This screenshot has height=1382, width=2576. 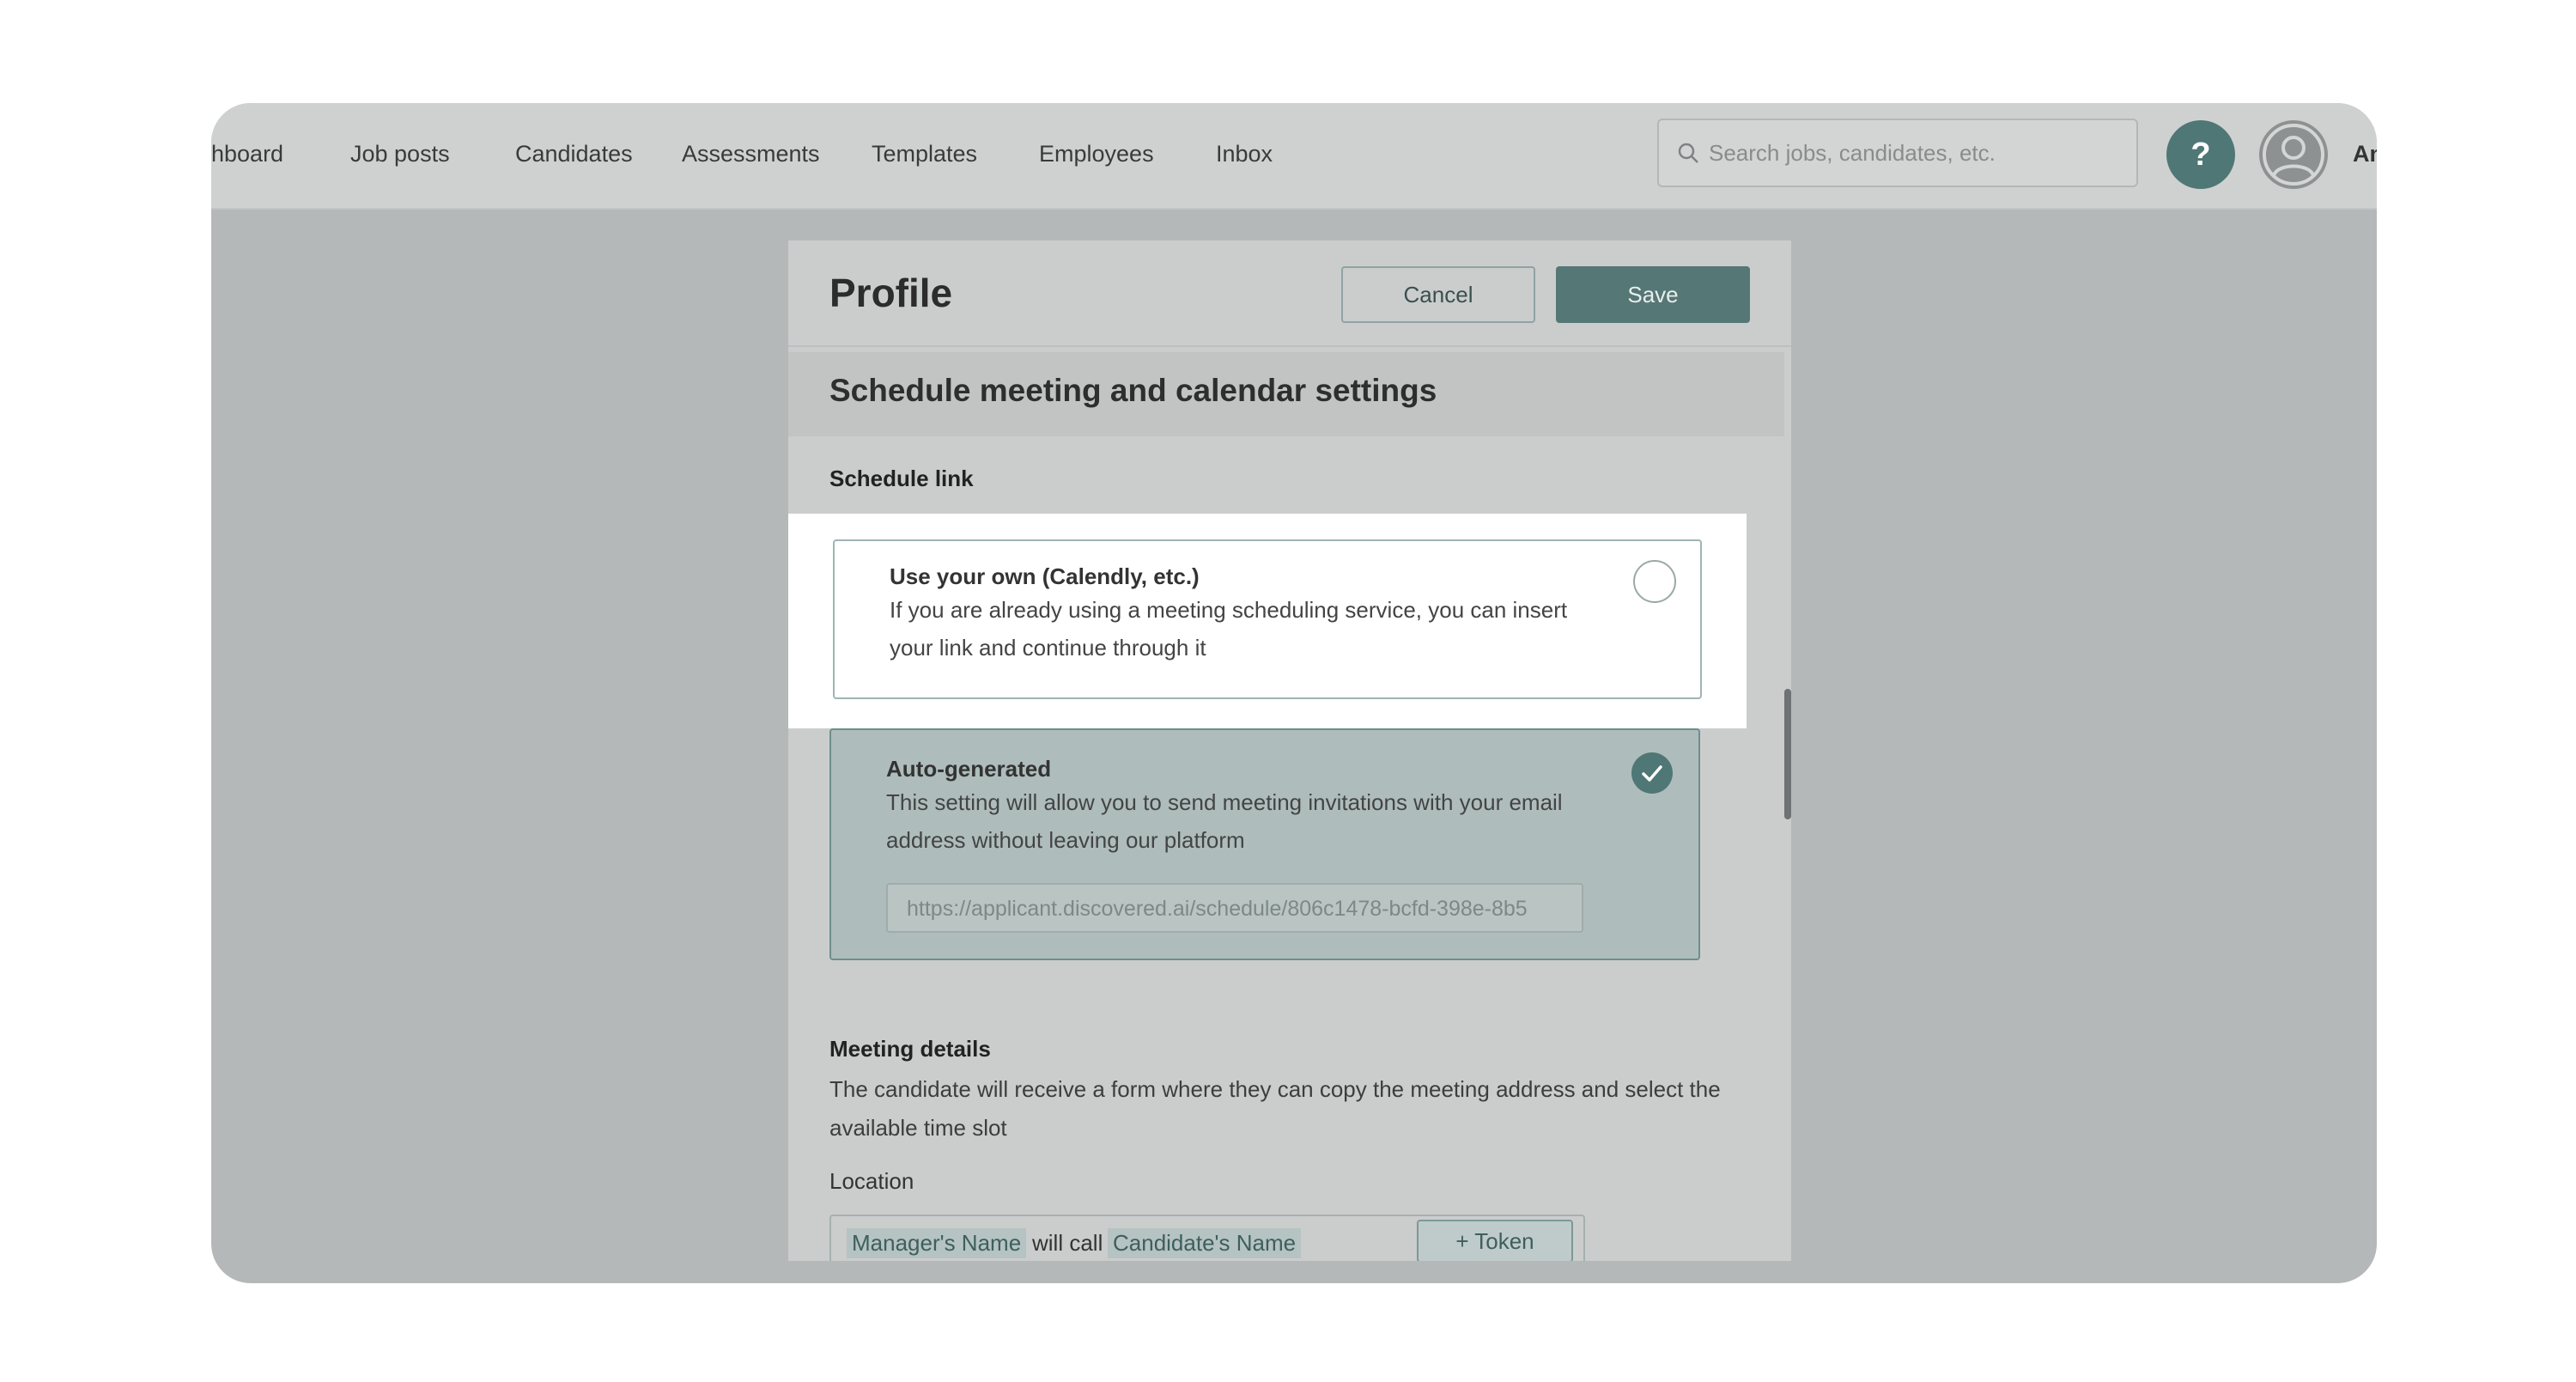 I want to click on token-button-label: Token, so click(x=1504, y=1241).